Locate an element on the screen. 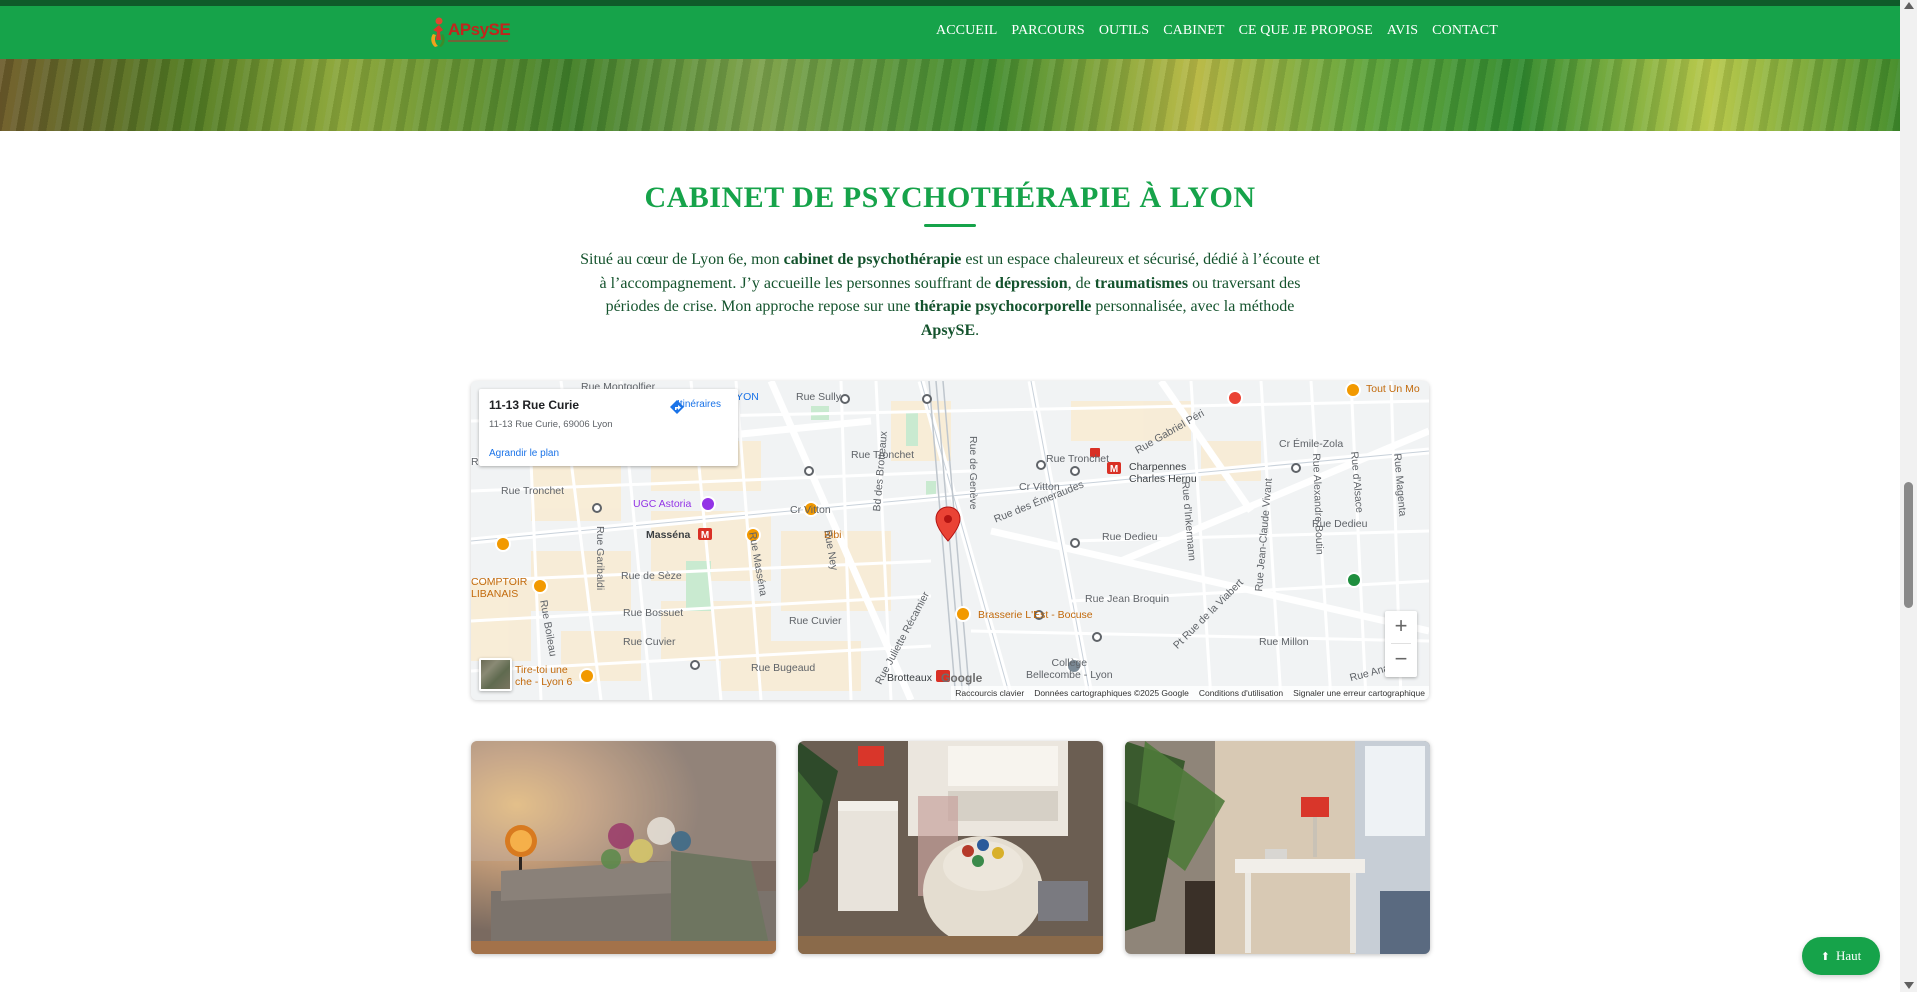  intro-bold: traumatismes is located at coordinates (1141, 283).